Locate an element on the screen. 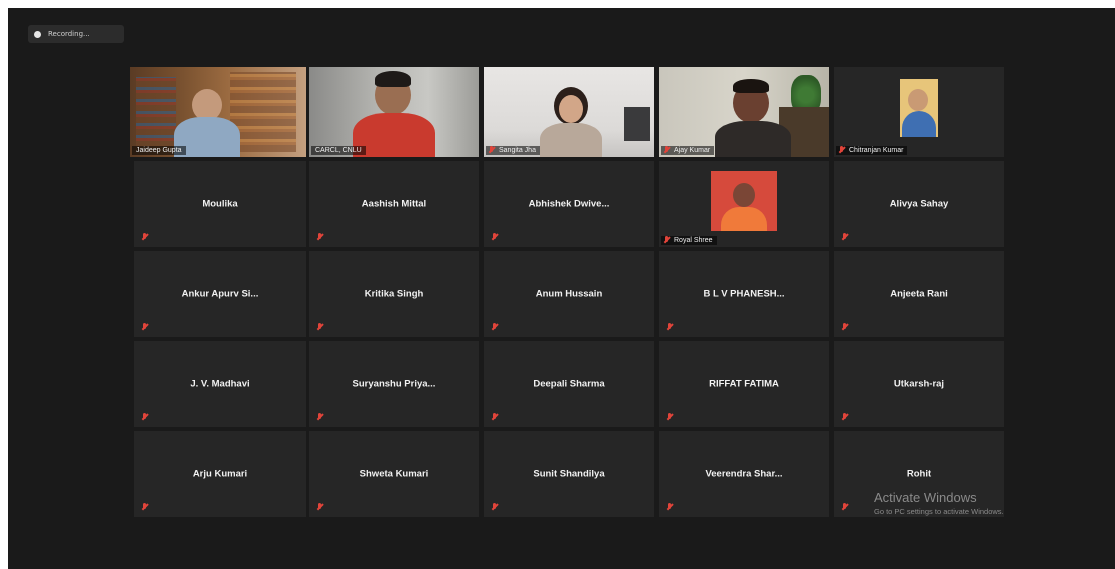 The width and height of the screenshot is (1115, 569). participant-name: RIFFAT FATIMA is located at coordinates (744, 384).